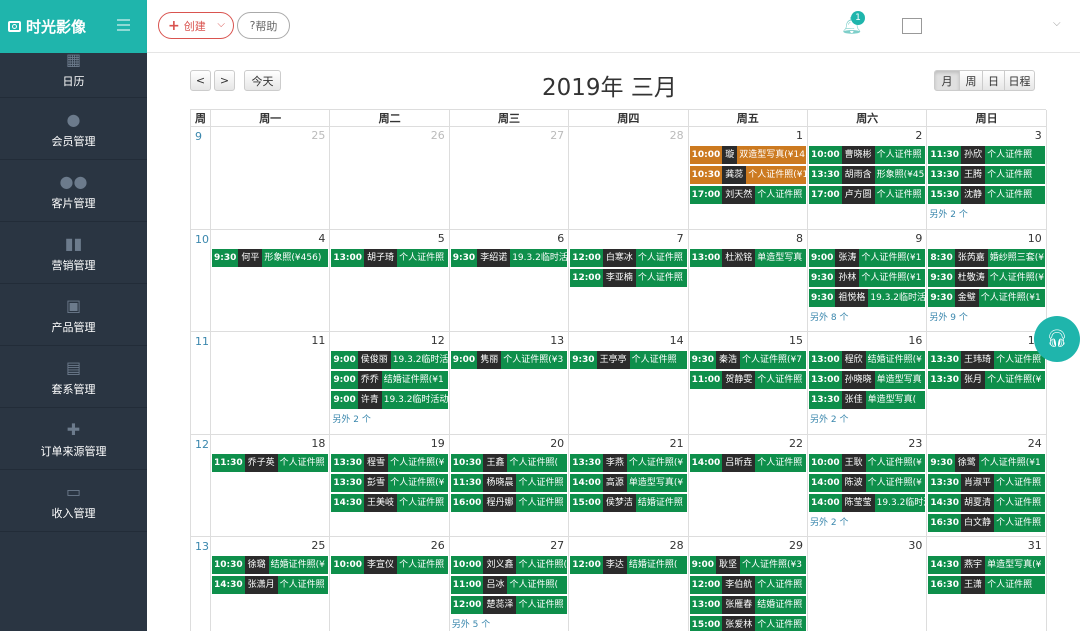  I want to click on calendar-event: 9:30 徐鹭 个人证件照(¥1, so click(986, 462).